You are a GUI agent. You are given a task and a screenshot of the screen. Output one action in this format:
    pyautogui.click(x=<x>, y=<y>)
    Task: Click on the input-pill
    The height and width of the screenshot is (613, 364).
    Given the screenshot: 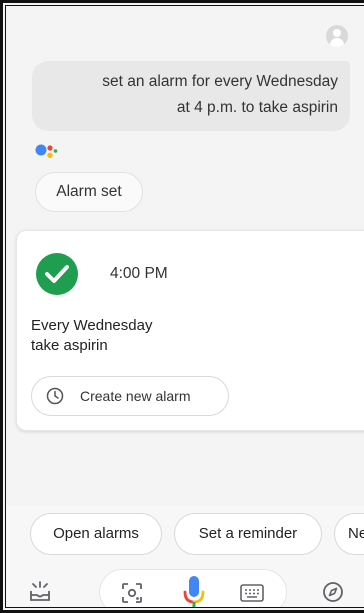 What is the action you would take?
    pyautogui.click(x=193, y=588)
    